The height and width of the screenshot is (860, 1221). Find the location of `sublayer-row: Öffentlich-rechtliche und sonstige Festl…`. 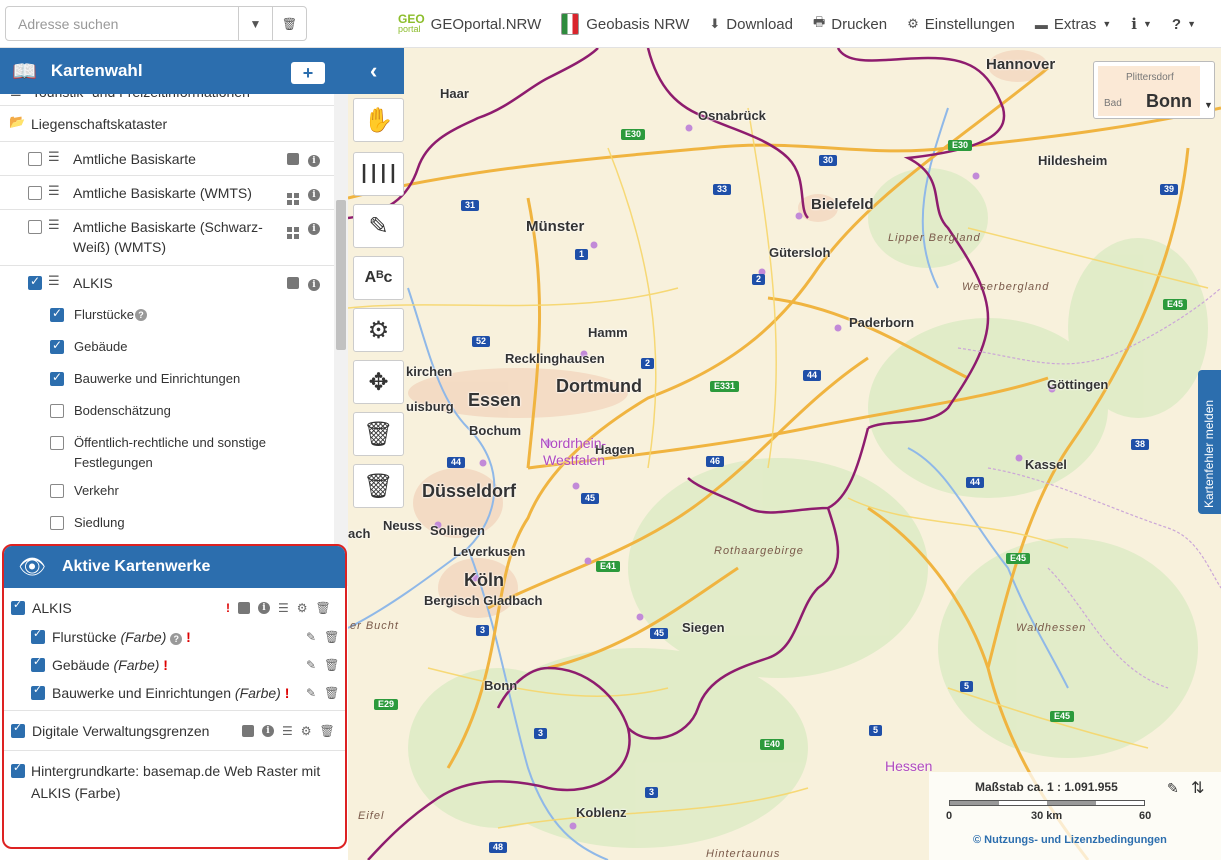

sublayer-row: Öffentlich-rechtliche und sonstige Festl… is located at coordinates (167, 452).